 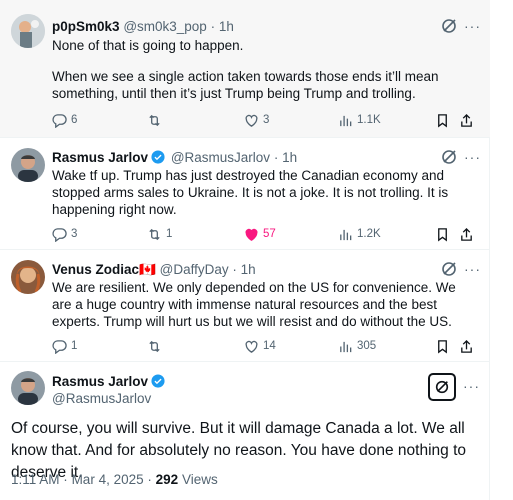 I want to click on action-bar: 1 14 305, so click(x=267, y=346).